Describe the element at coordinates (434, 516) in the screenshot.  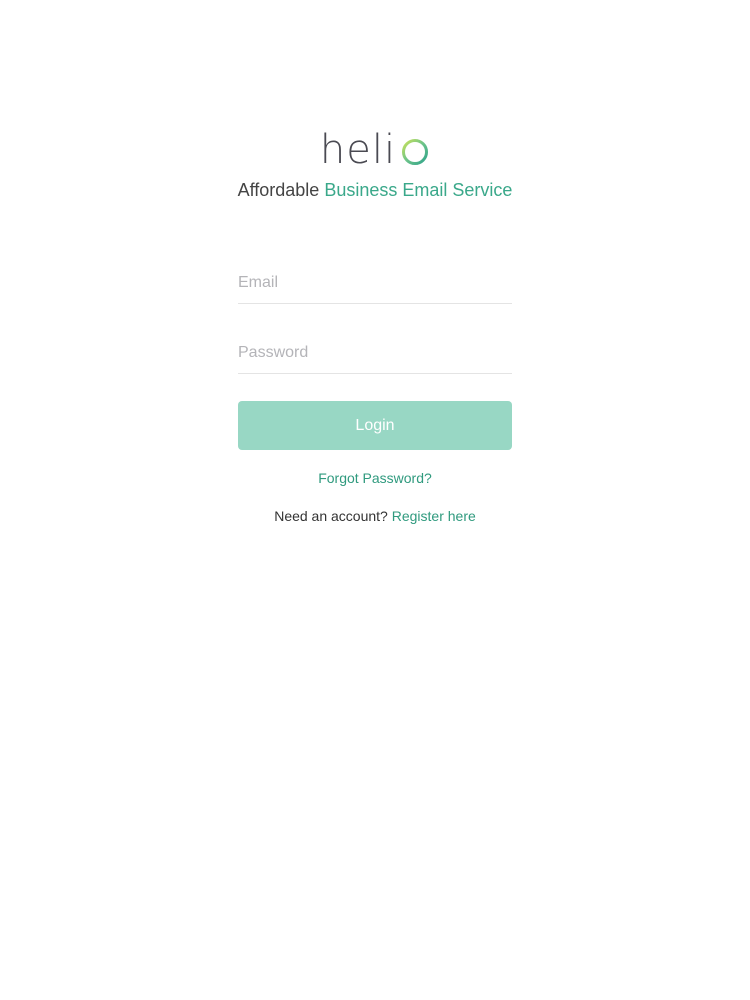
I see `register-link: Register here` at that location.